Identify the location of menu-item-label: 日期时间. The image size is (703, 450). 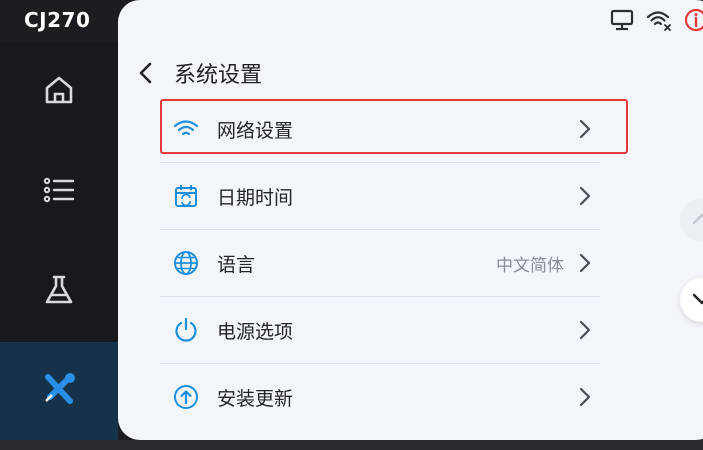
(255, 197).